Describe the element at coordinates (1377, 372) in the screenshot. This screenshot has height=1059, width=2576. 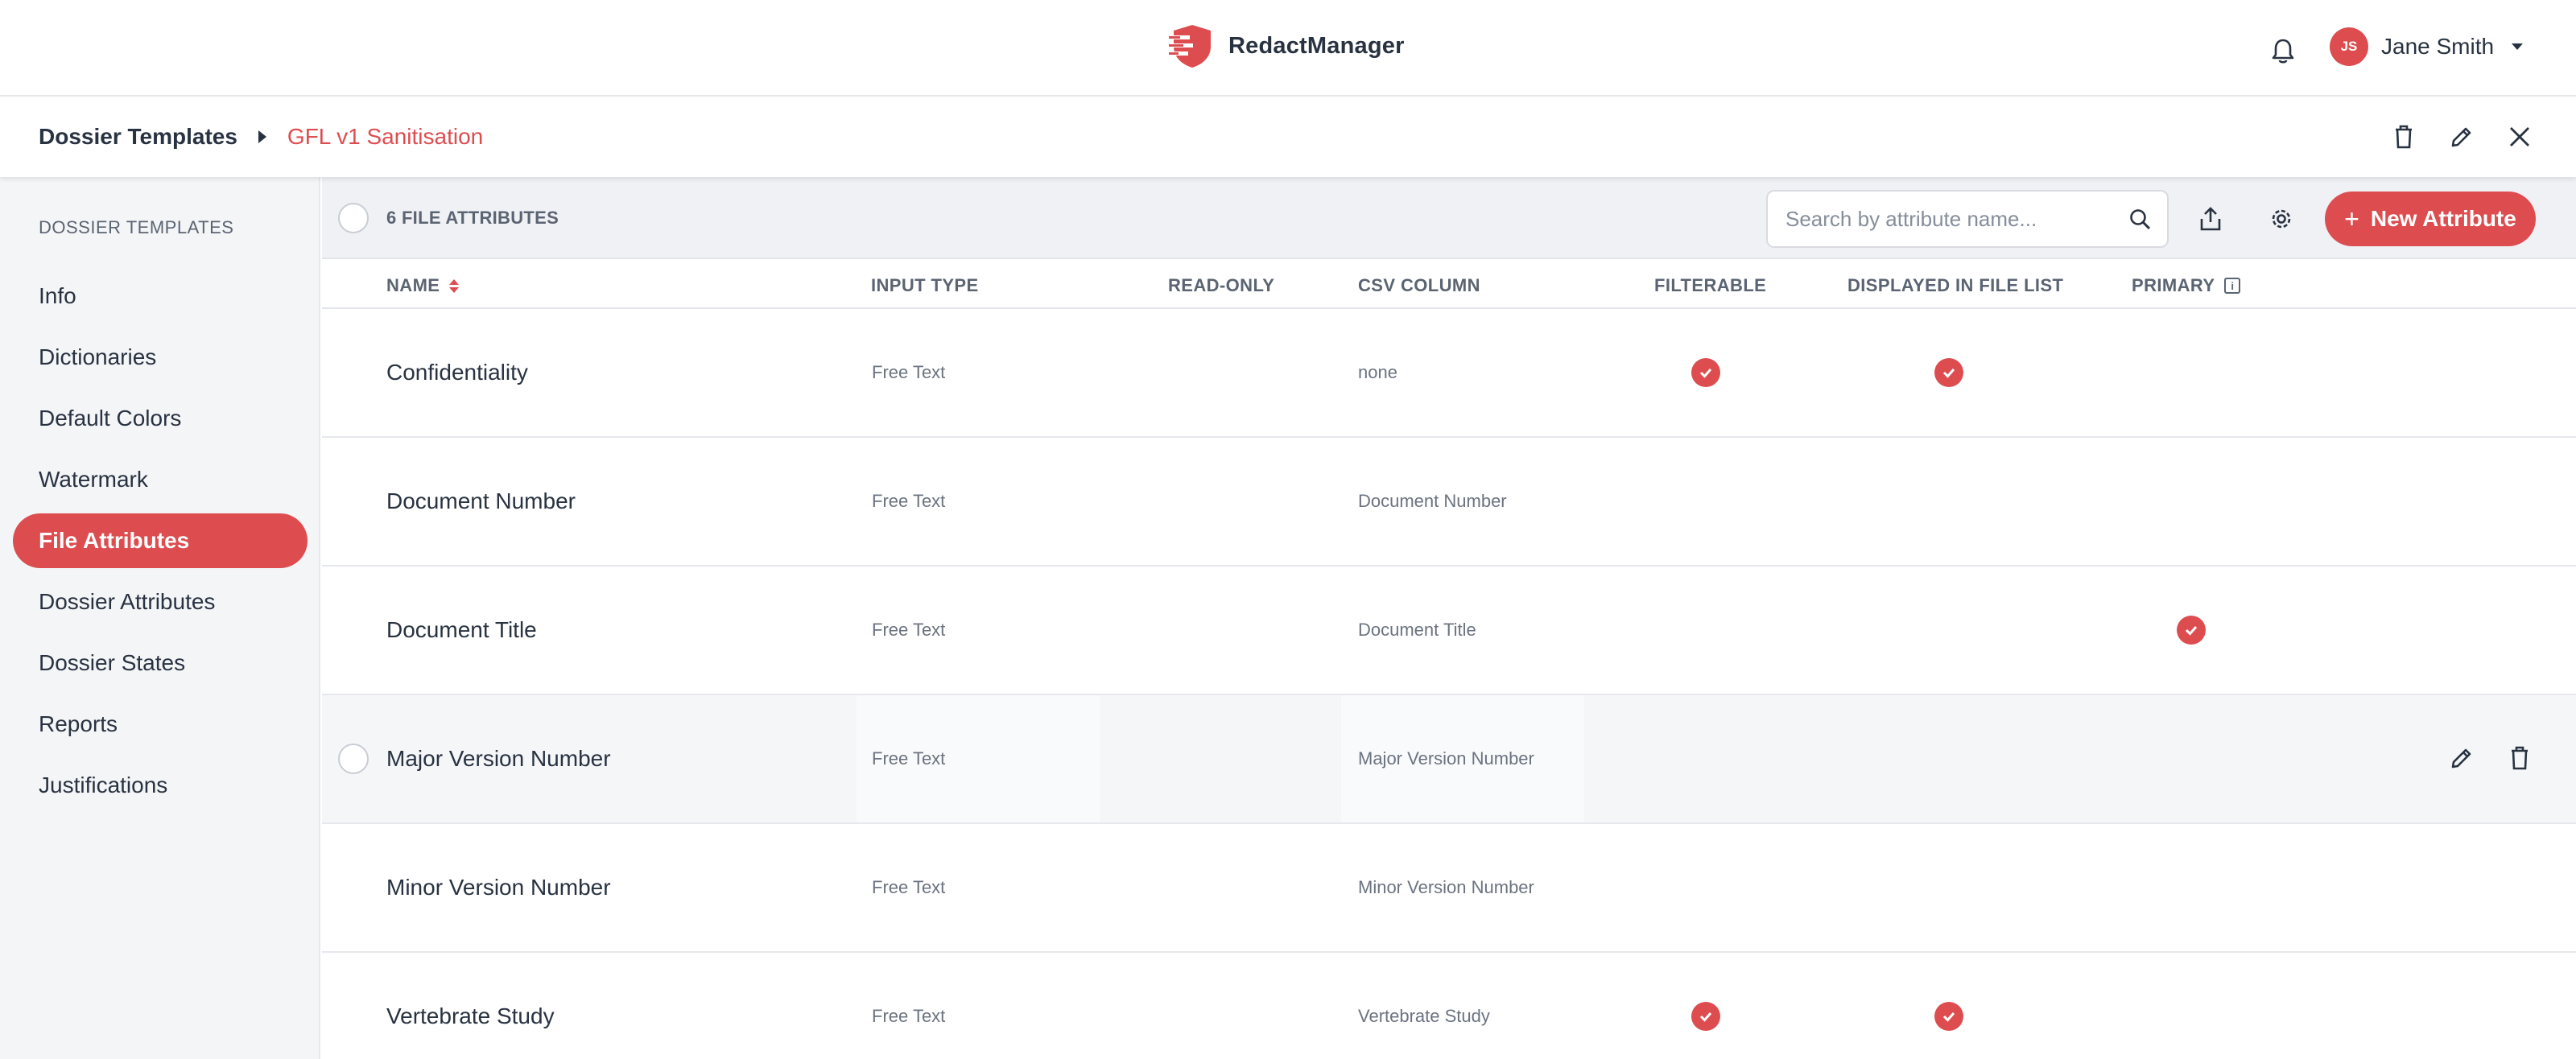
I see `attribute-csv-column: none` at that location.